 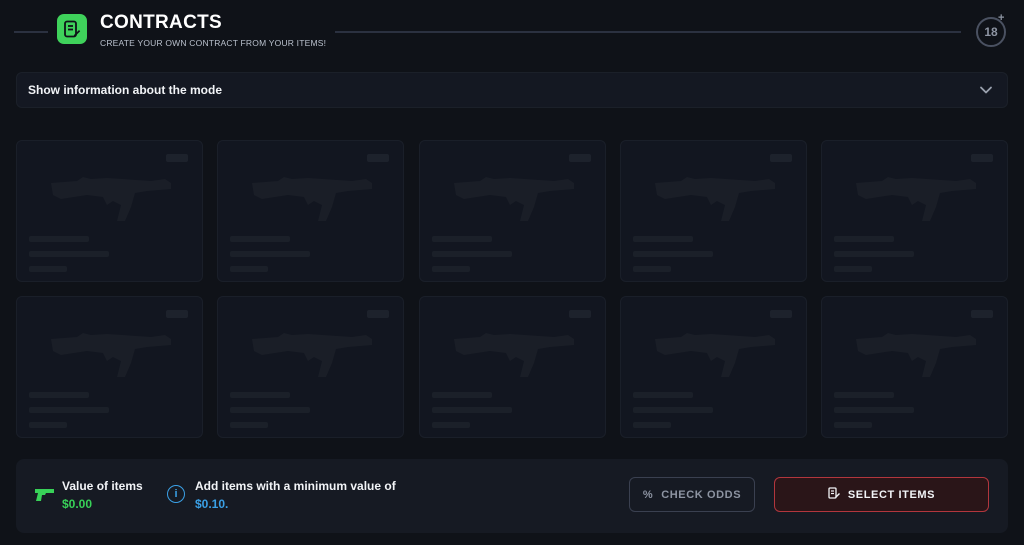 I want to click on minimum-value-label: Add items with a minimum value of, so click(x=295, y=486).